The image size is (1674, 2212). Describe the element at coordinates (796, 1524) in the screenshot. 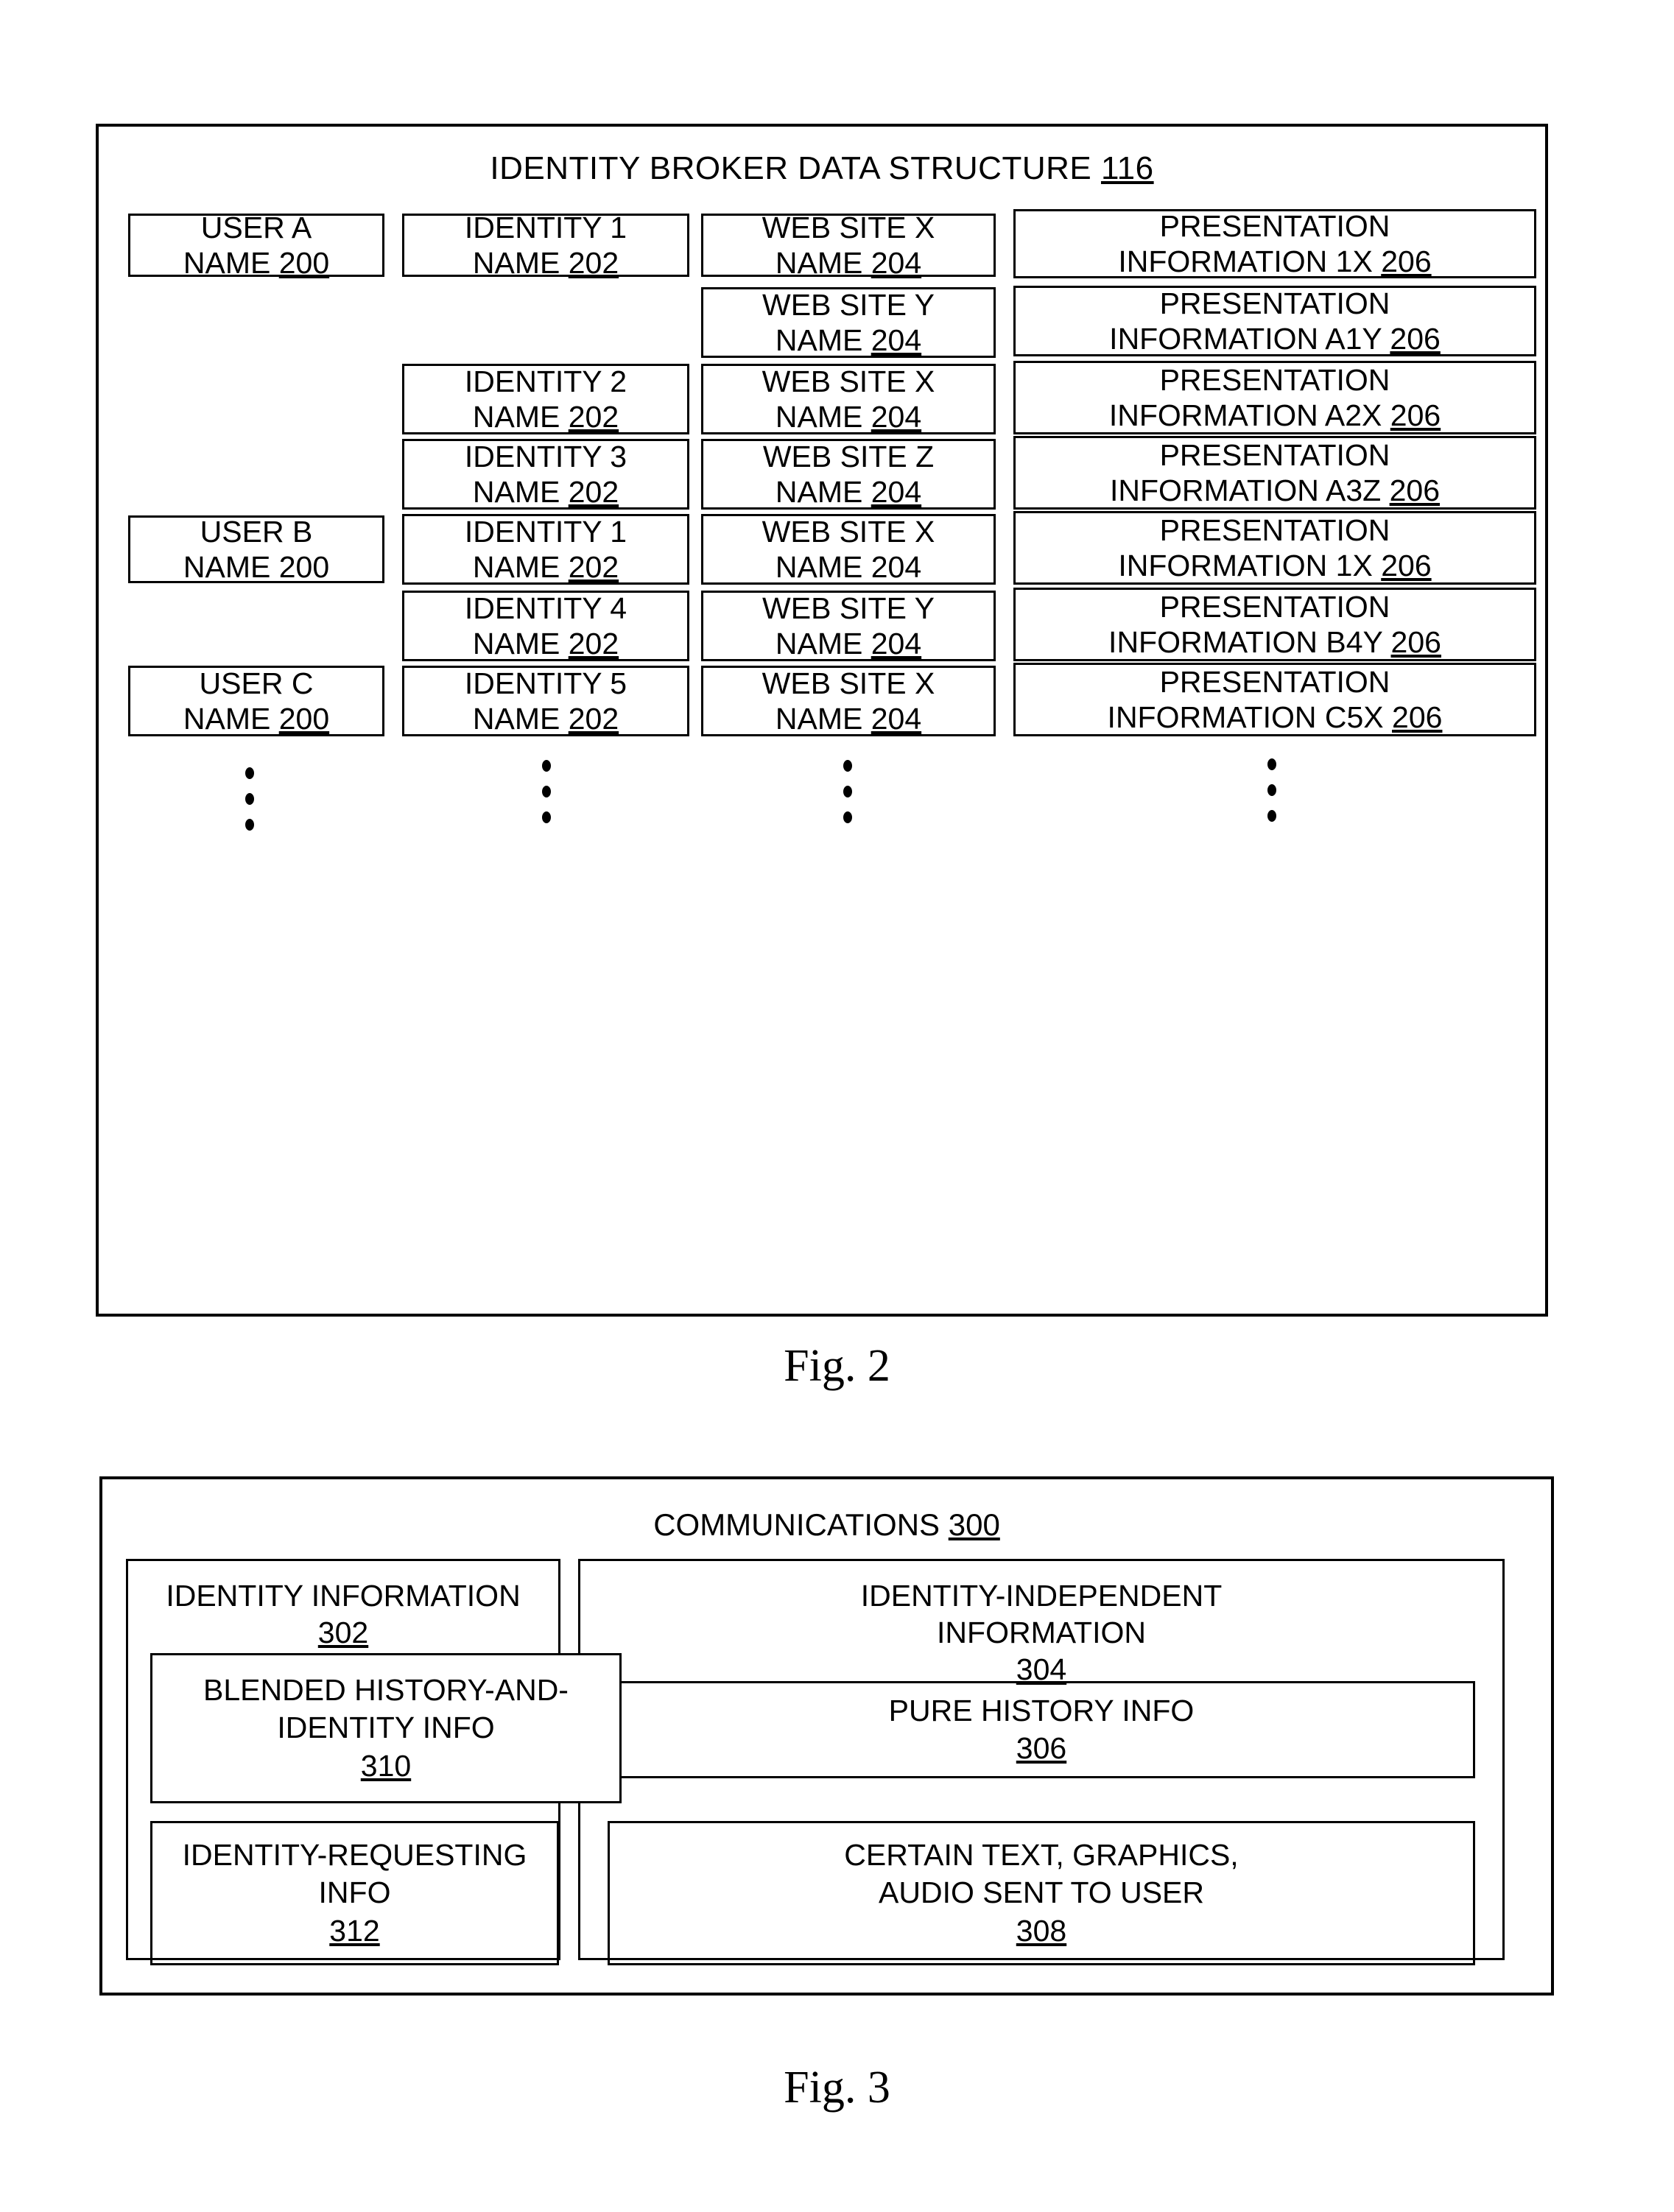

I see `figure-3-title-text: COMMUNICATIONS` at that location.